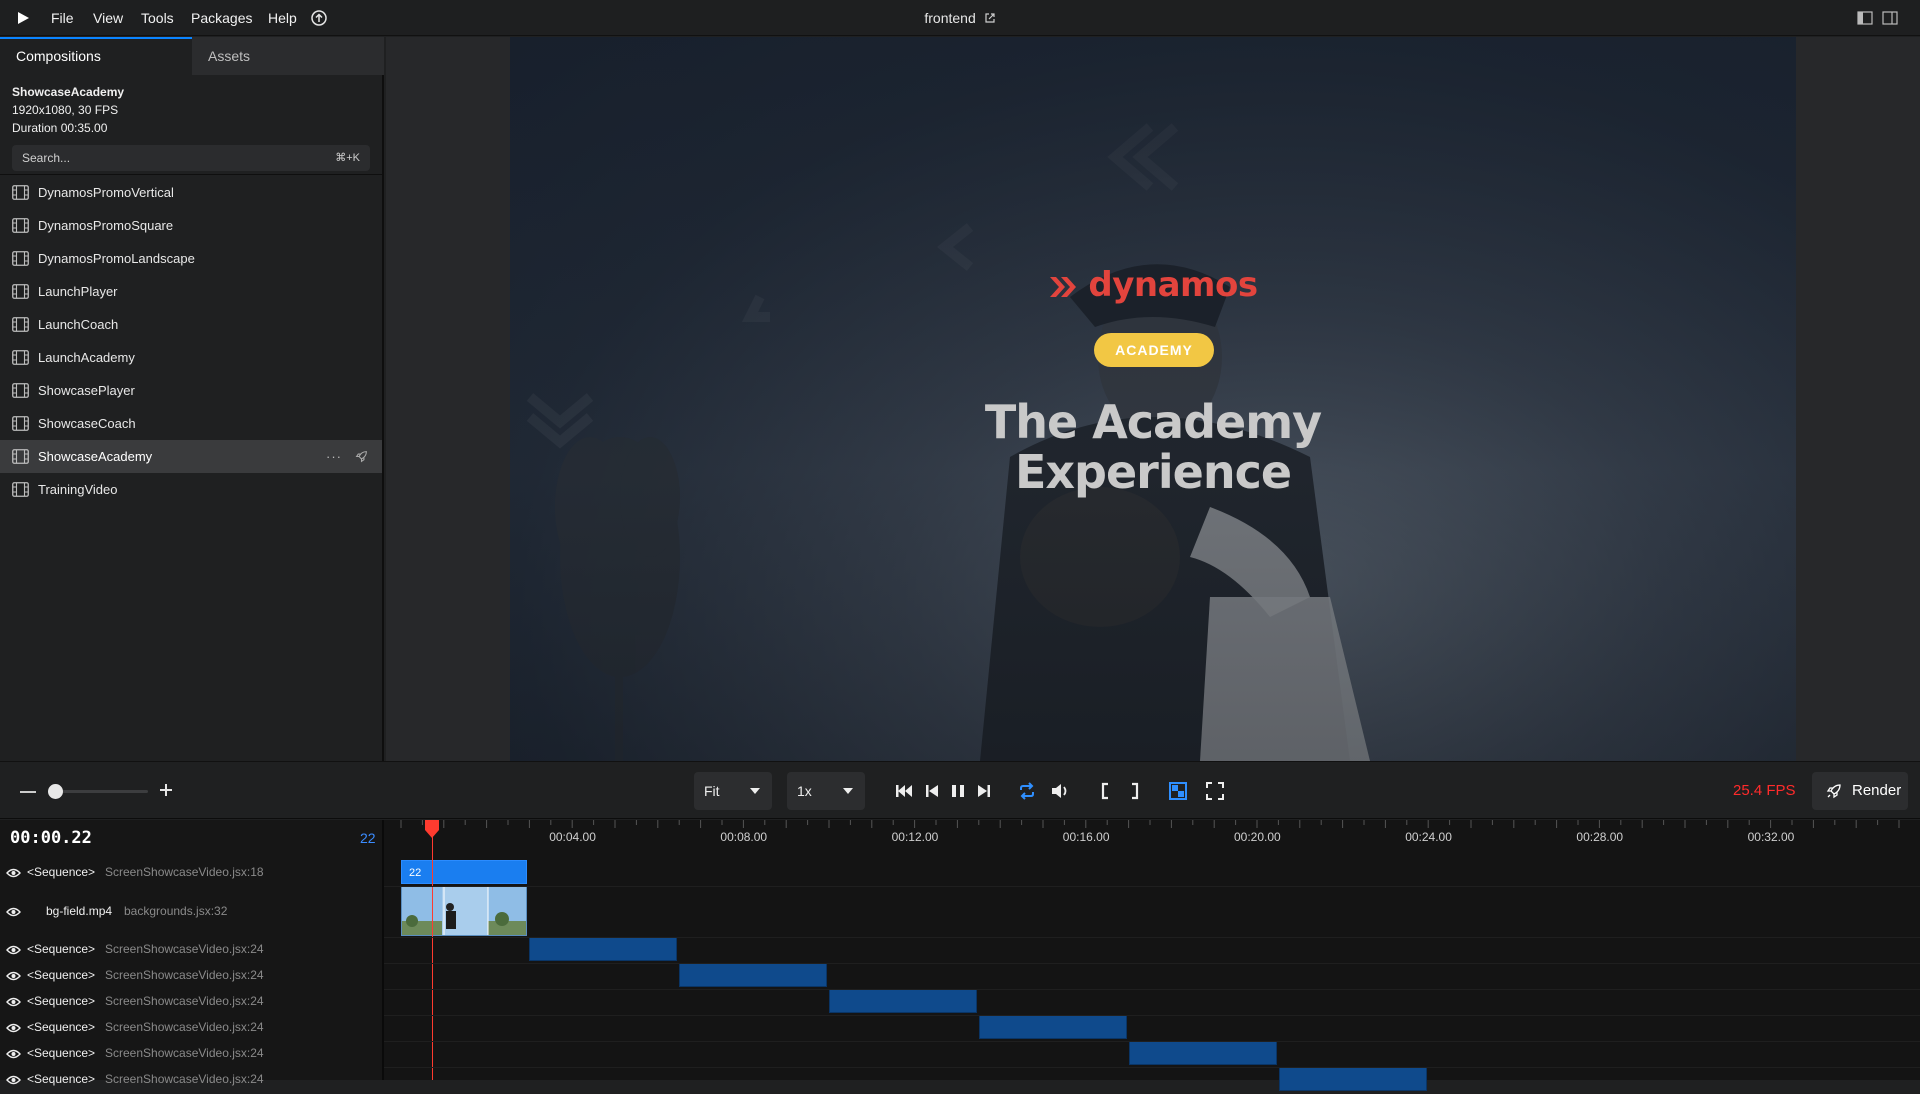  What do you see at coordinates (108, 18) in the screenshot?
I see `menu-view: View` at bounding box center [108, 18].